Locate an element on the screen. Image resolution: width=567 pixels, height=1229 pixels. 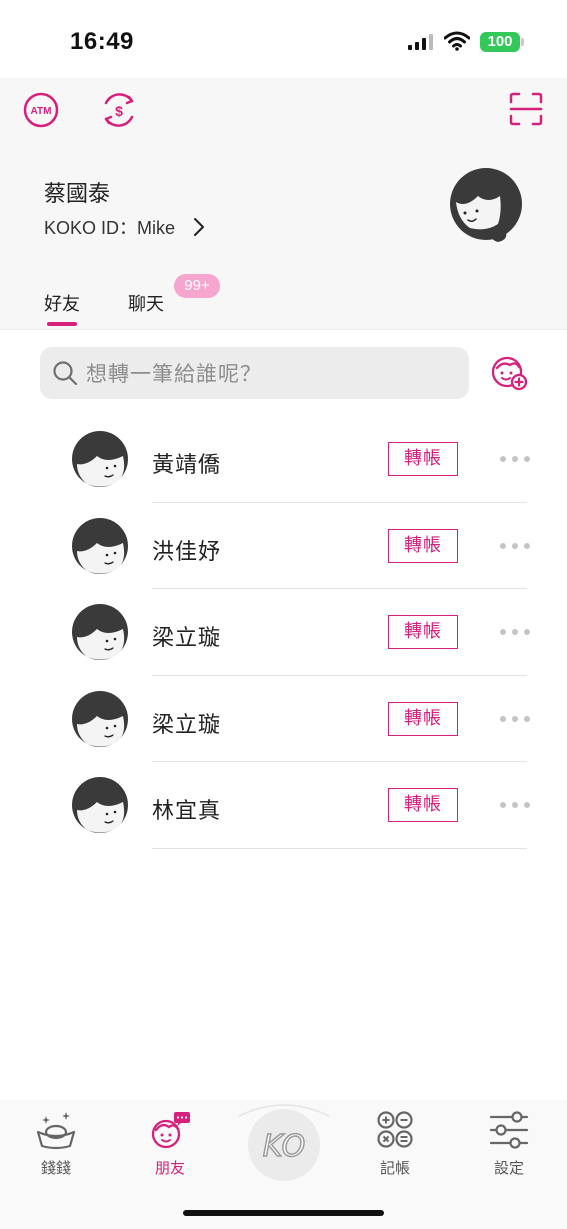
tab-chat: 聊天 is located at coordinates (146, 303).